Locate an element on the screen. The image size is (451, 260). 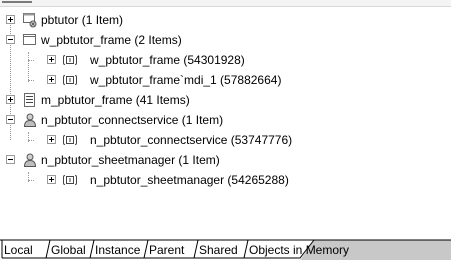
application-icon is located at coordinates (30, 20).